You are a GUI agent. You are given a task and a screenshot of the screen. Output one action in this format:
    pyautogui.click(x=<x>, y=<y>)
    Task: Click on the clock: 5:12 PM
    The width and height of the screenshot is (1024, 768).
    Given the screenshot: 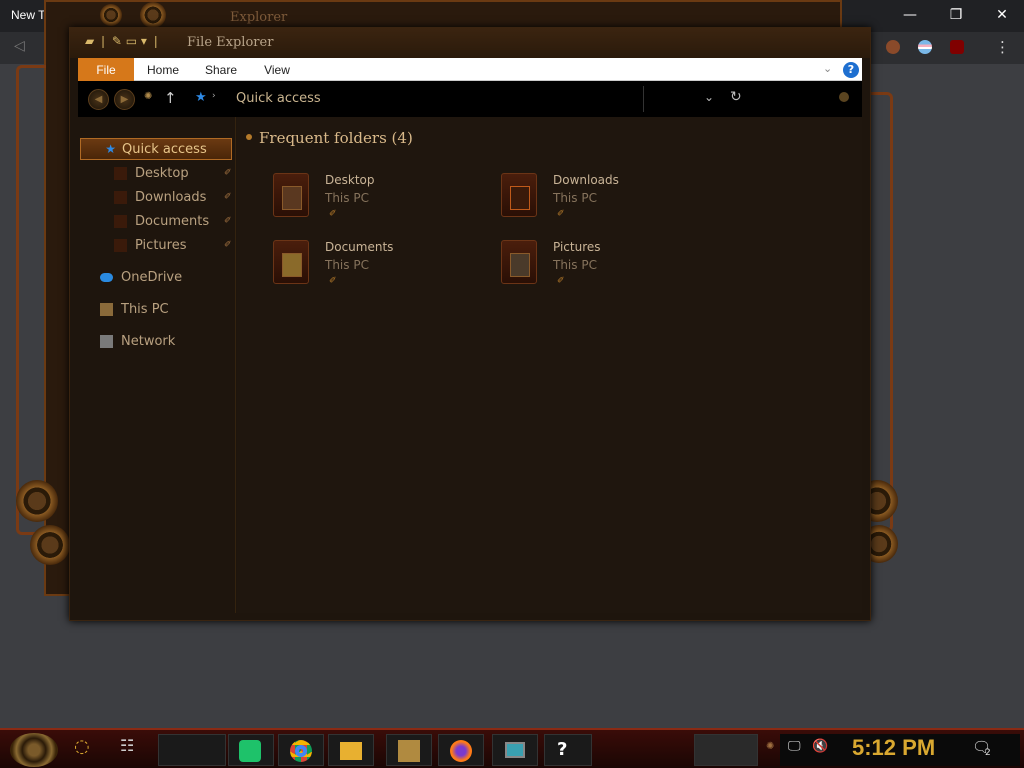 What is the action you would take?
    pyautogui.click(x=893, y=748)
    